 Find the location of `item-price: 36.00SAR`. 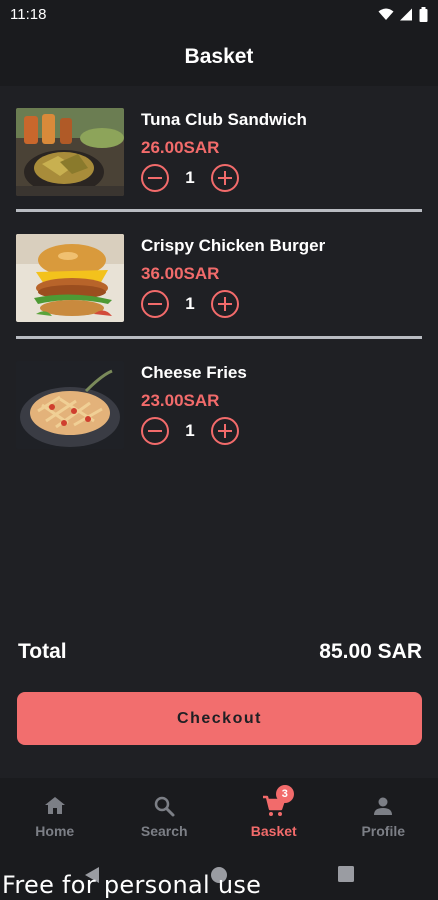

item-price: 36.00SAR is located at coordinates (180, 273).